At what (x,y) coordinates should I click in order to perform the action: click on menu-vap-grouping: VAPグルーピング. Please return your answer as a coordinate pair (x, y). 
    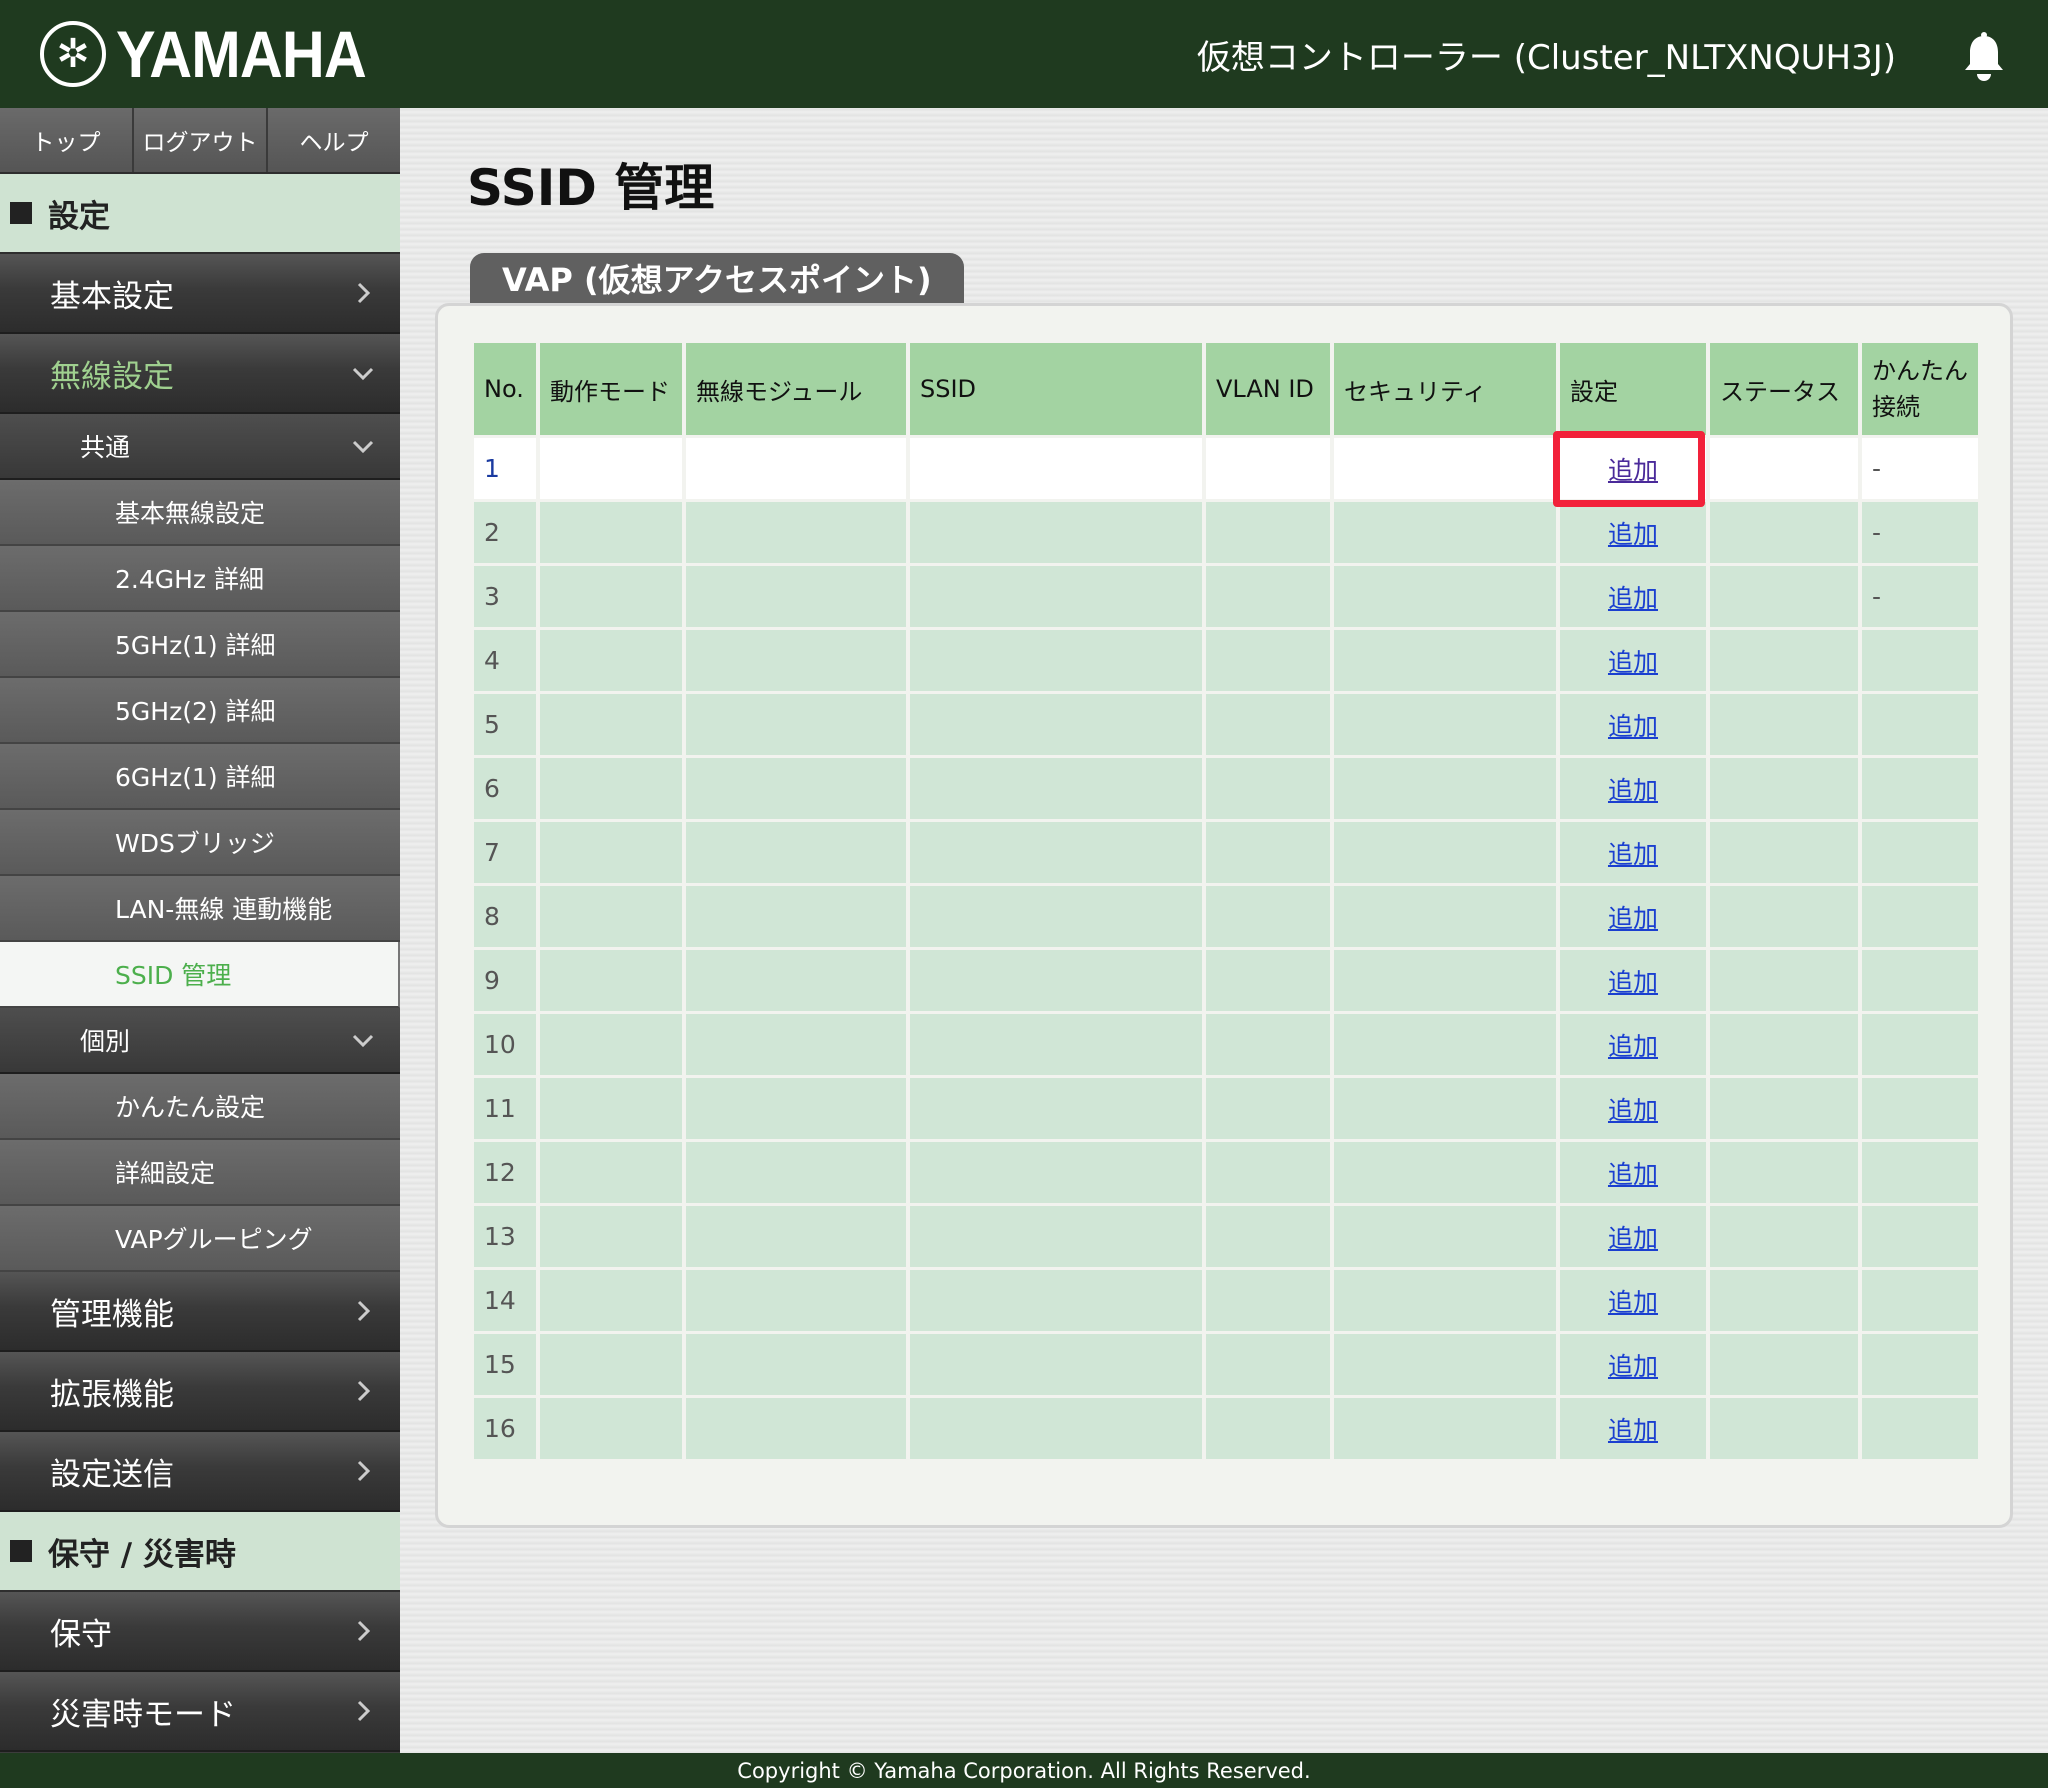
    Looking at the image, I should click on (200, 1239).